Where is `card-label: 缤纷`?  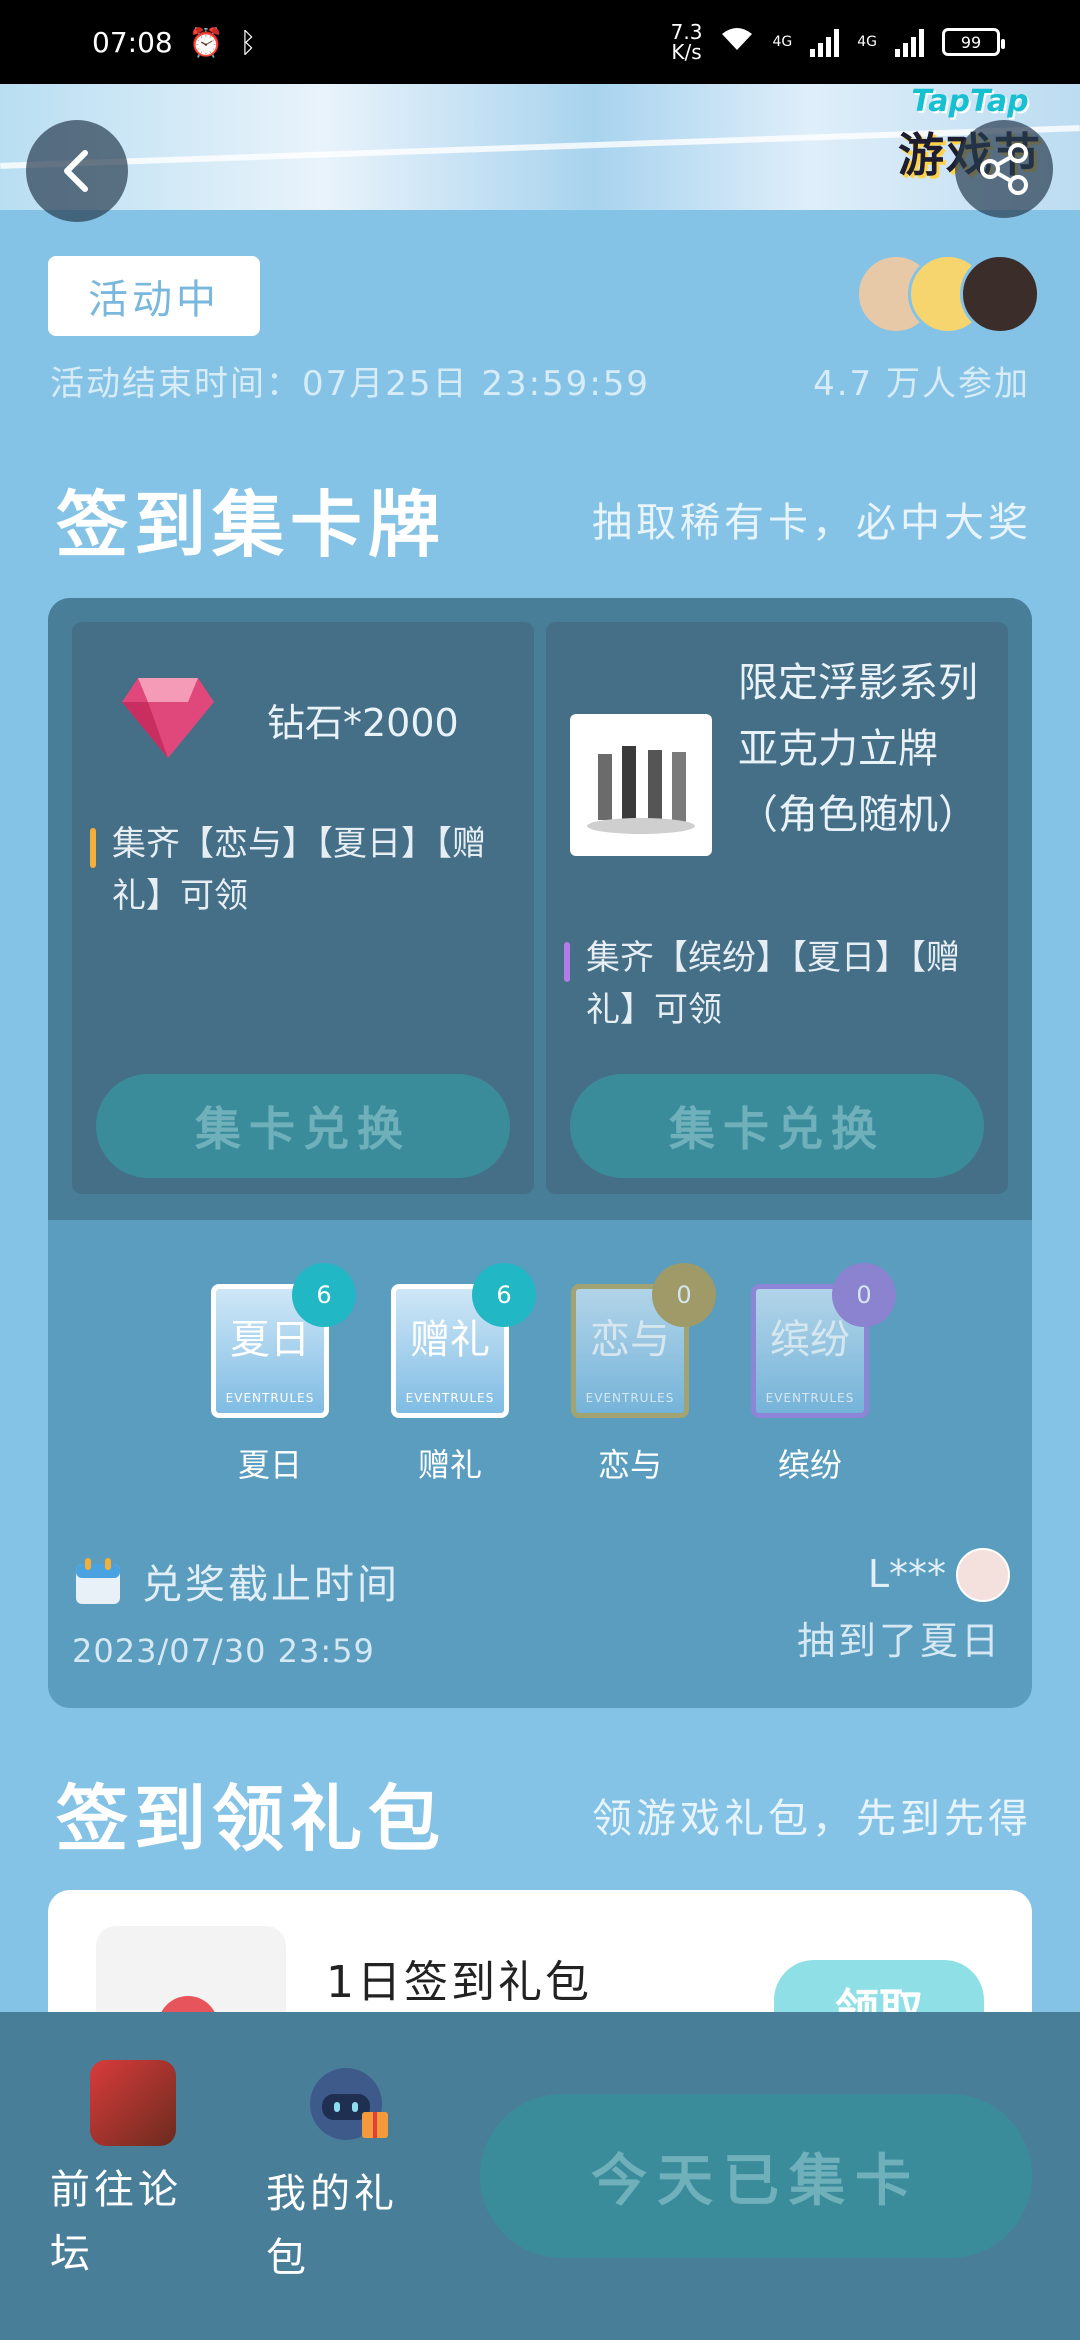
card-label: 缤纷 is located at coordinates (809, 1465).